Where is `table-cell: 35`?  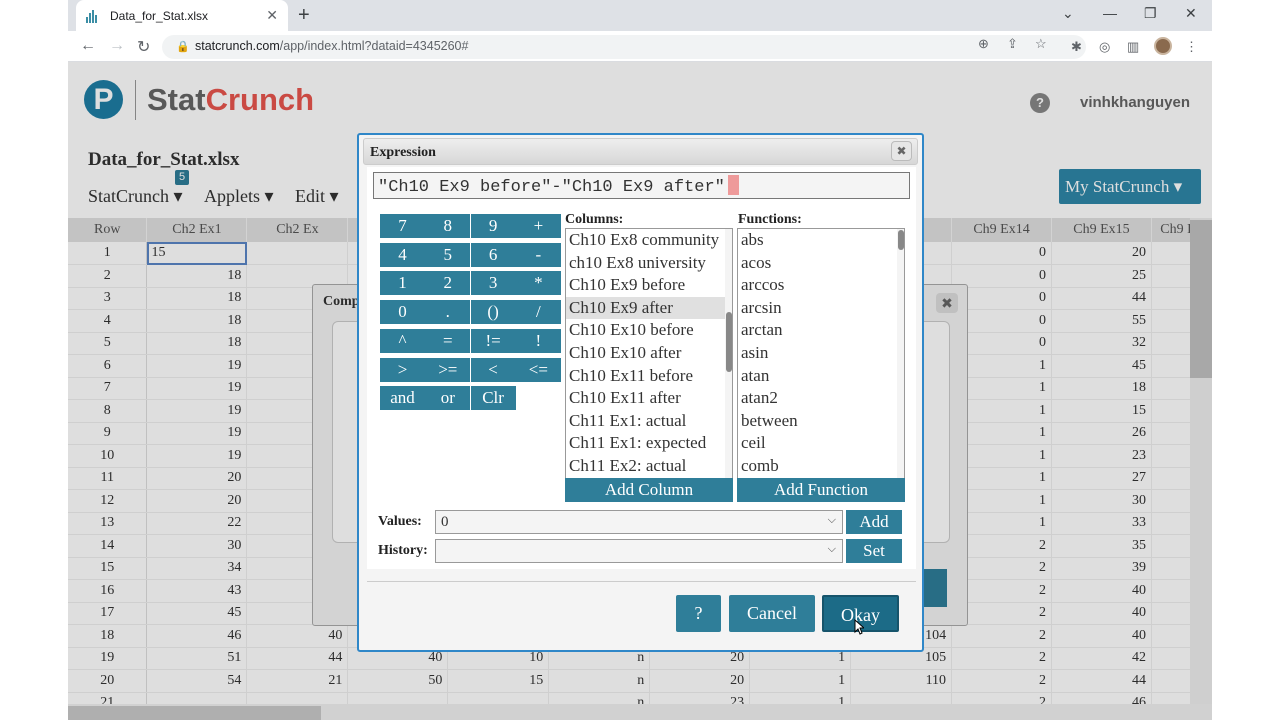 table-cell: 35 is located at coordinates (1101, 546).